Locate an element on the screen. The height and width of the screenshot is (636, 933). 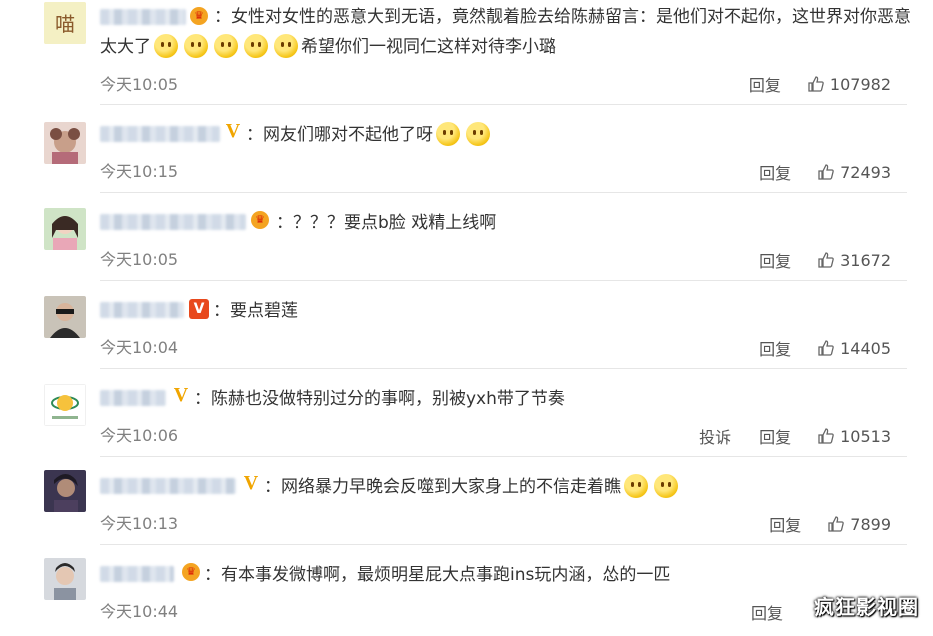
like-button: 107982 is located at coordinates (849, 84).